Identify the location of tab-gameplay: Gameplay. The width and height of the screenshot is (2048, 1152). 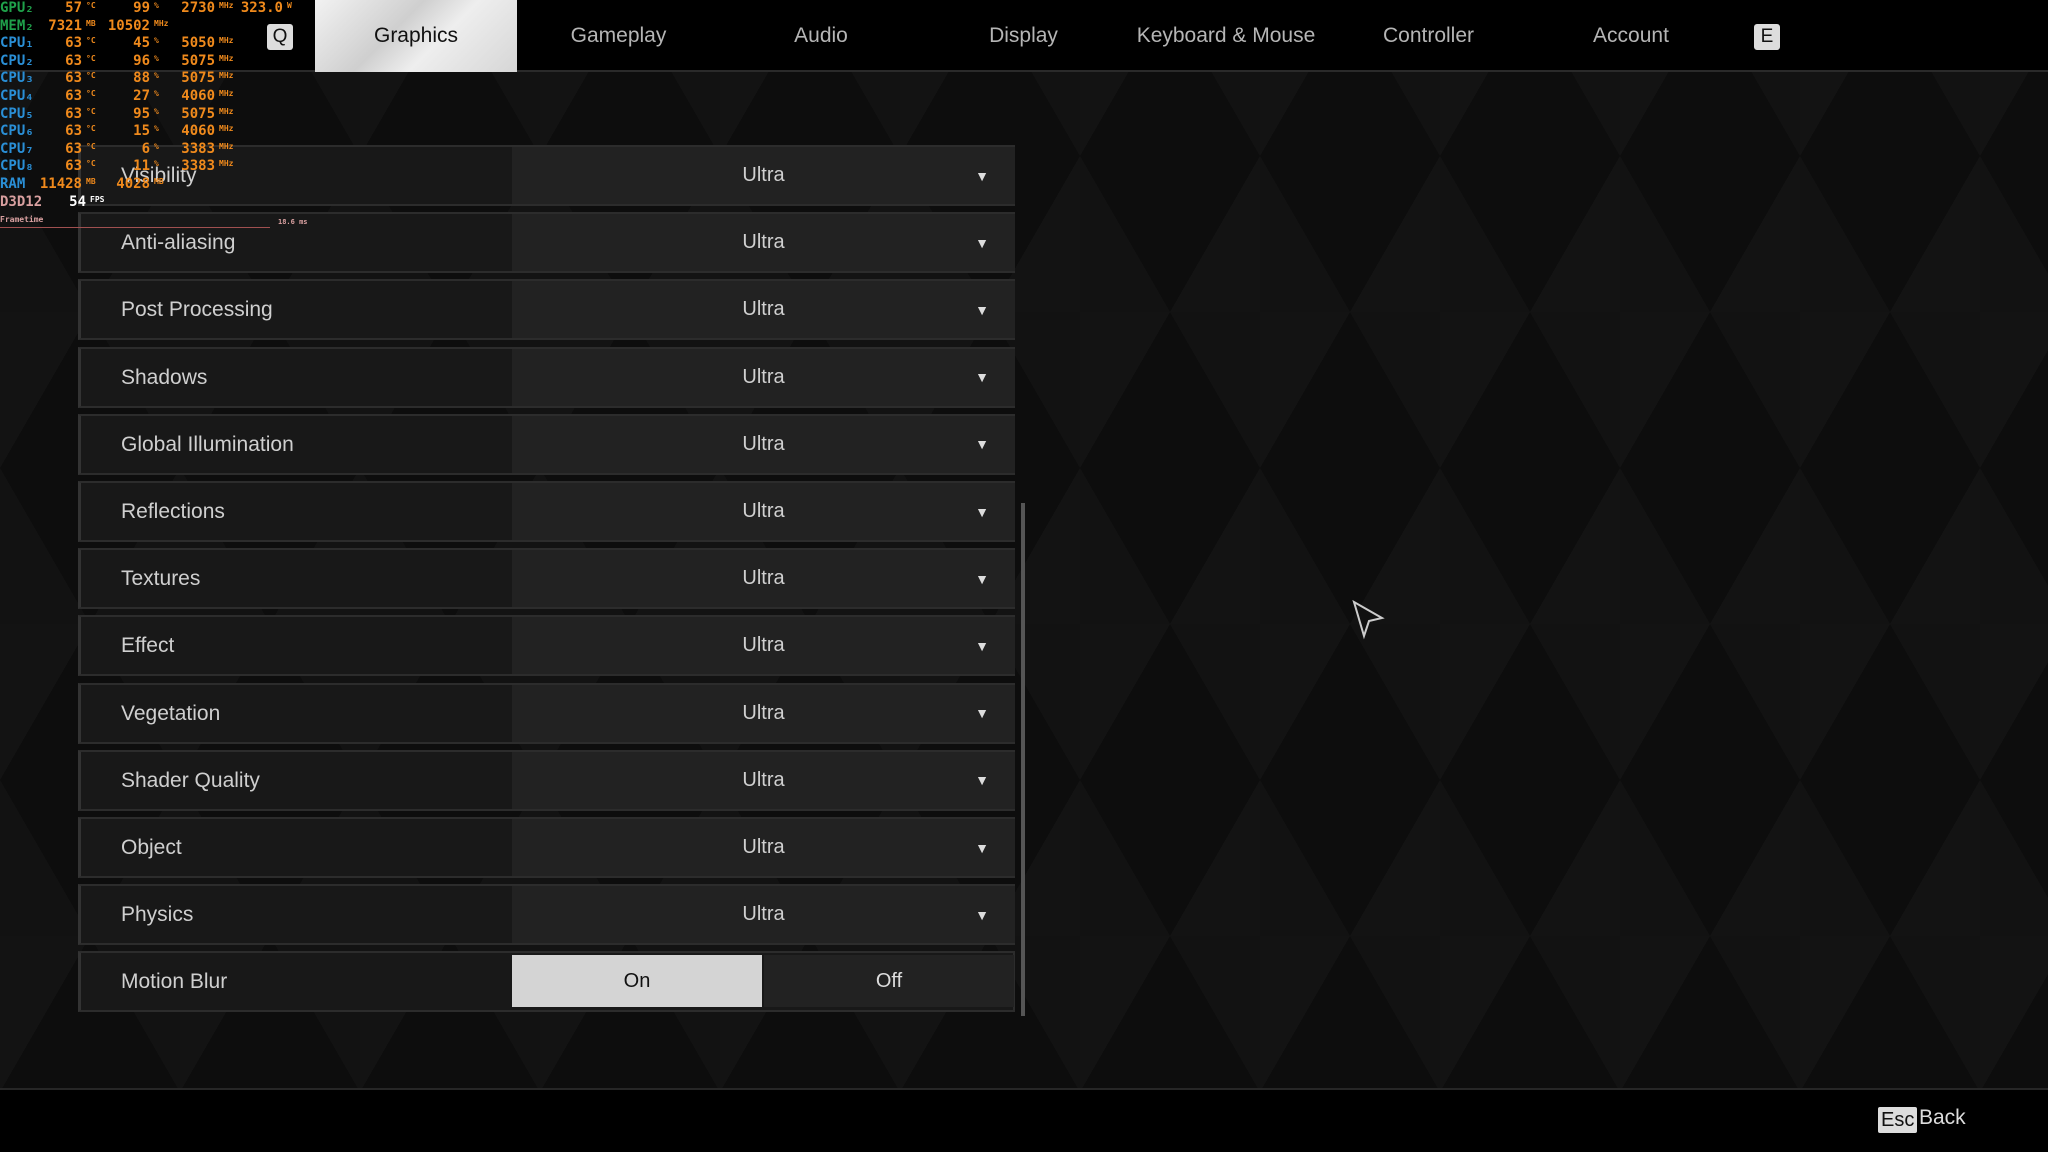
(619, 36).